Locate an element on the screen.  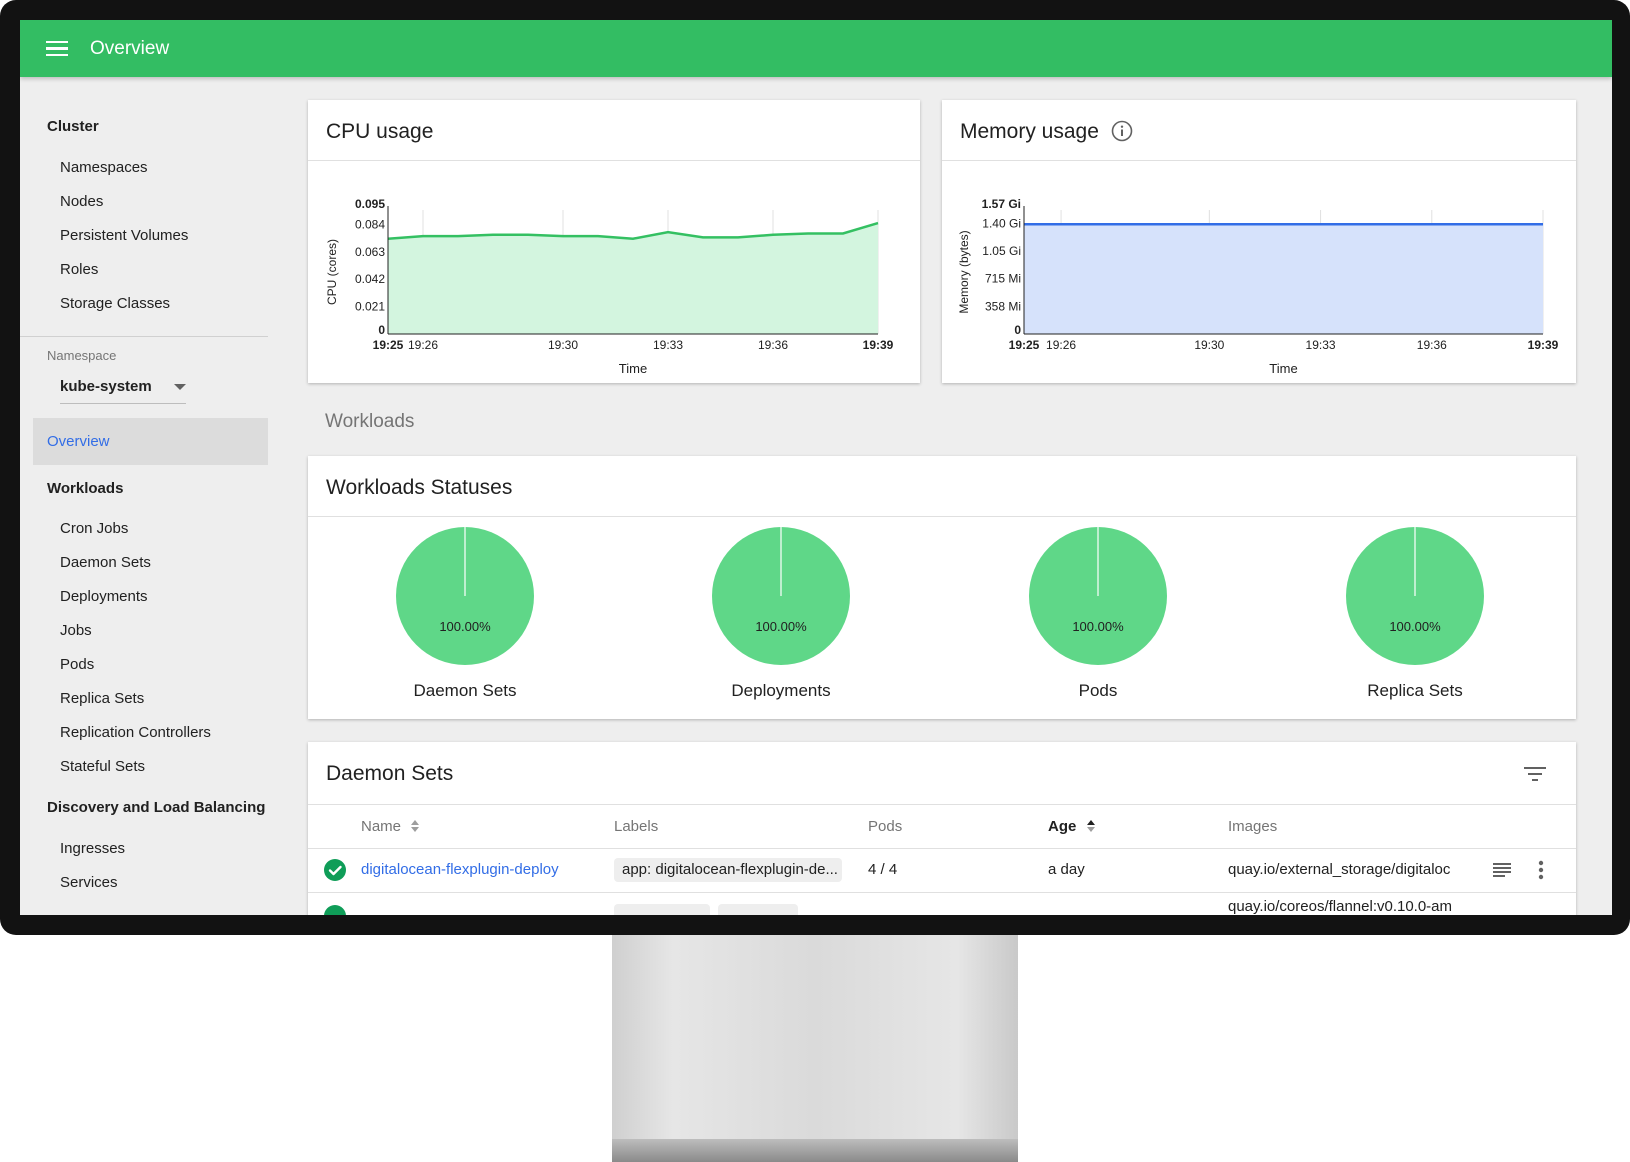
label-chip is located at coordinates (758, 909).